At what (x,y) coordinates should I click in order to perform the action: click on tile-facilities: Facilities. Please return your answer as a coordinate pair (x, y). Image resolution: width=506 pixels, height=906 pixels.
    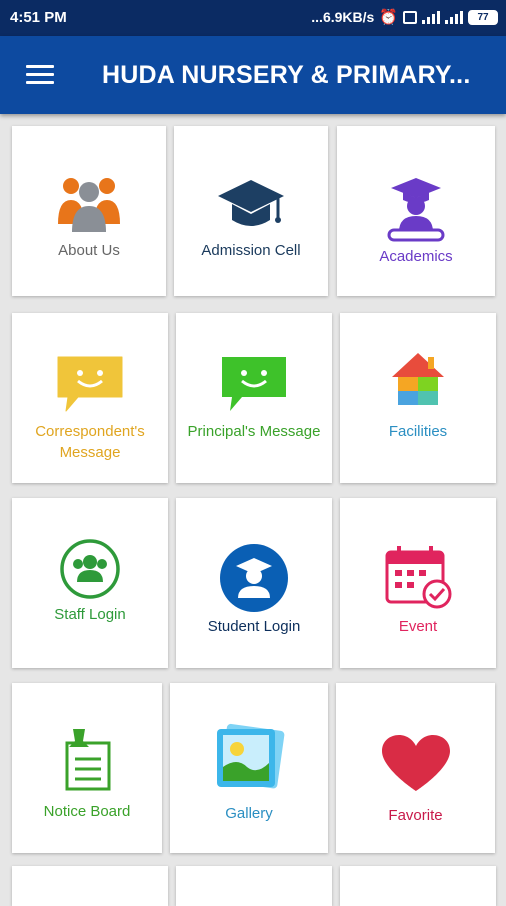
    Looking at the image, I should click on (418, 398).